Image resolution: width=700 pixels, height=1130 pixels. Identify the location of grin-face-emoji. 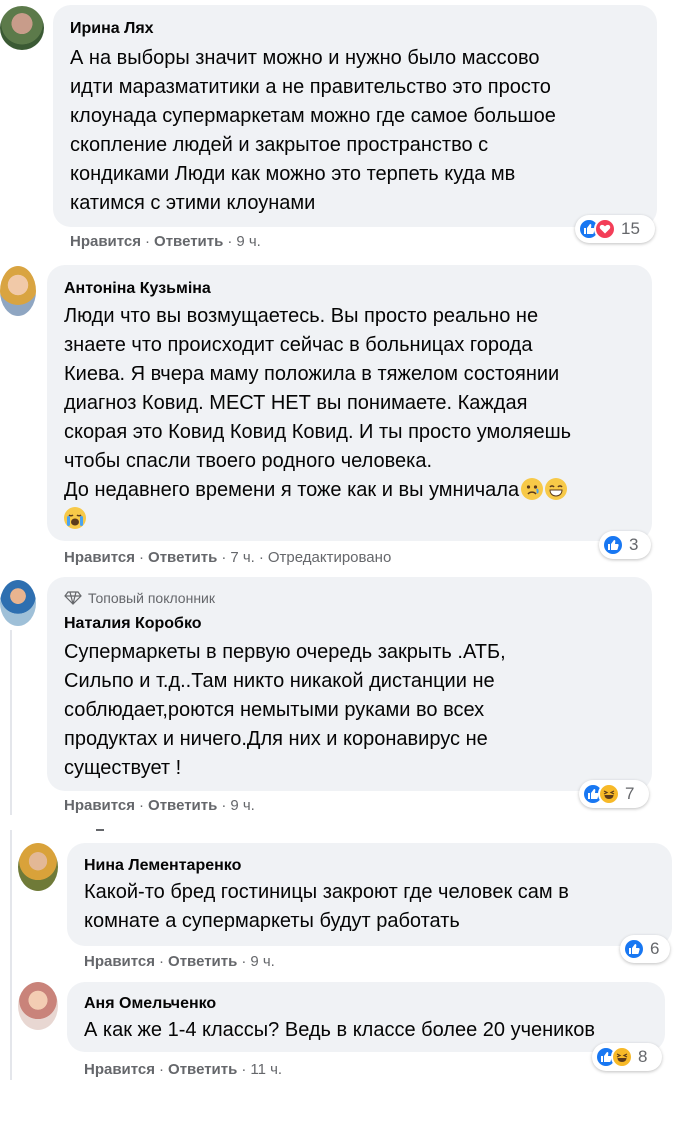
(556, 489).